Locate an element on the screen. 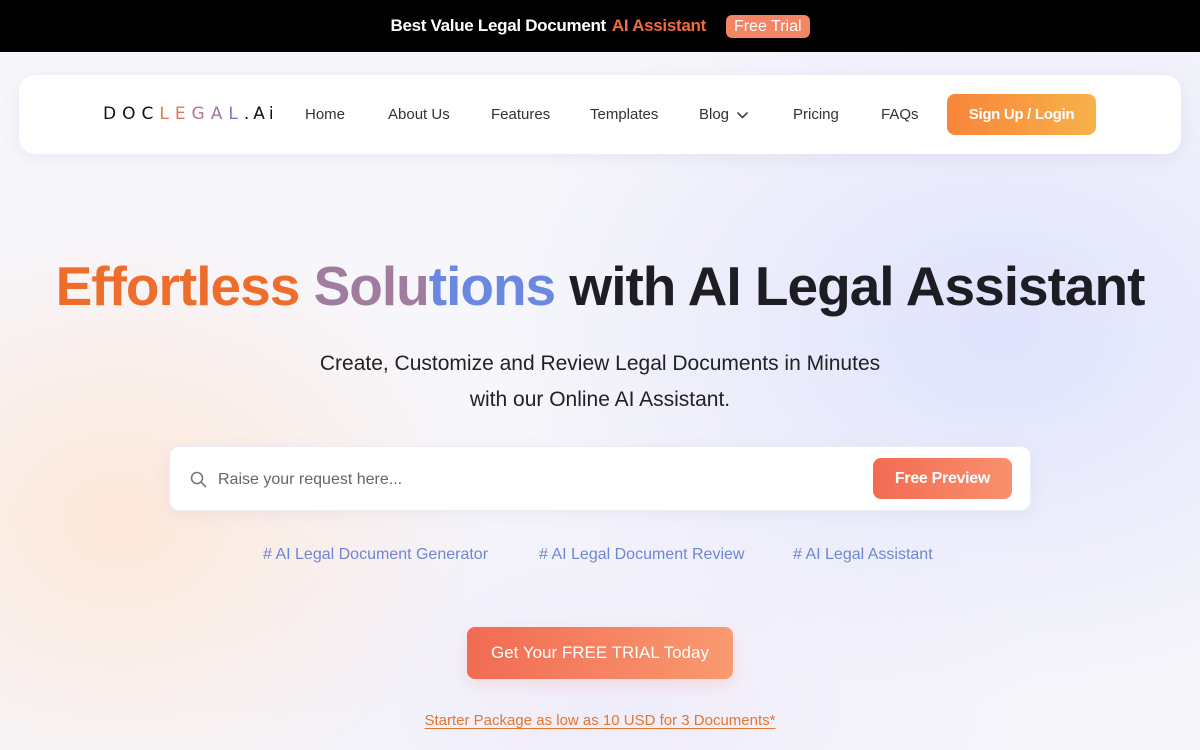 This screenshot has width=1200, height=750. logo-part-doc: DOC is located at coordinates (131, 114).